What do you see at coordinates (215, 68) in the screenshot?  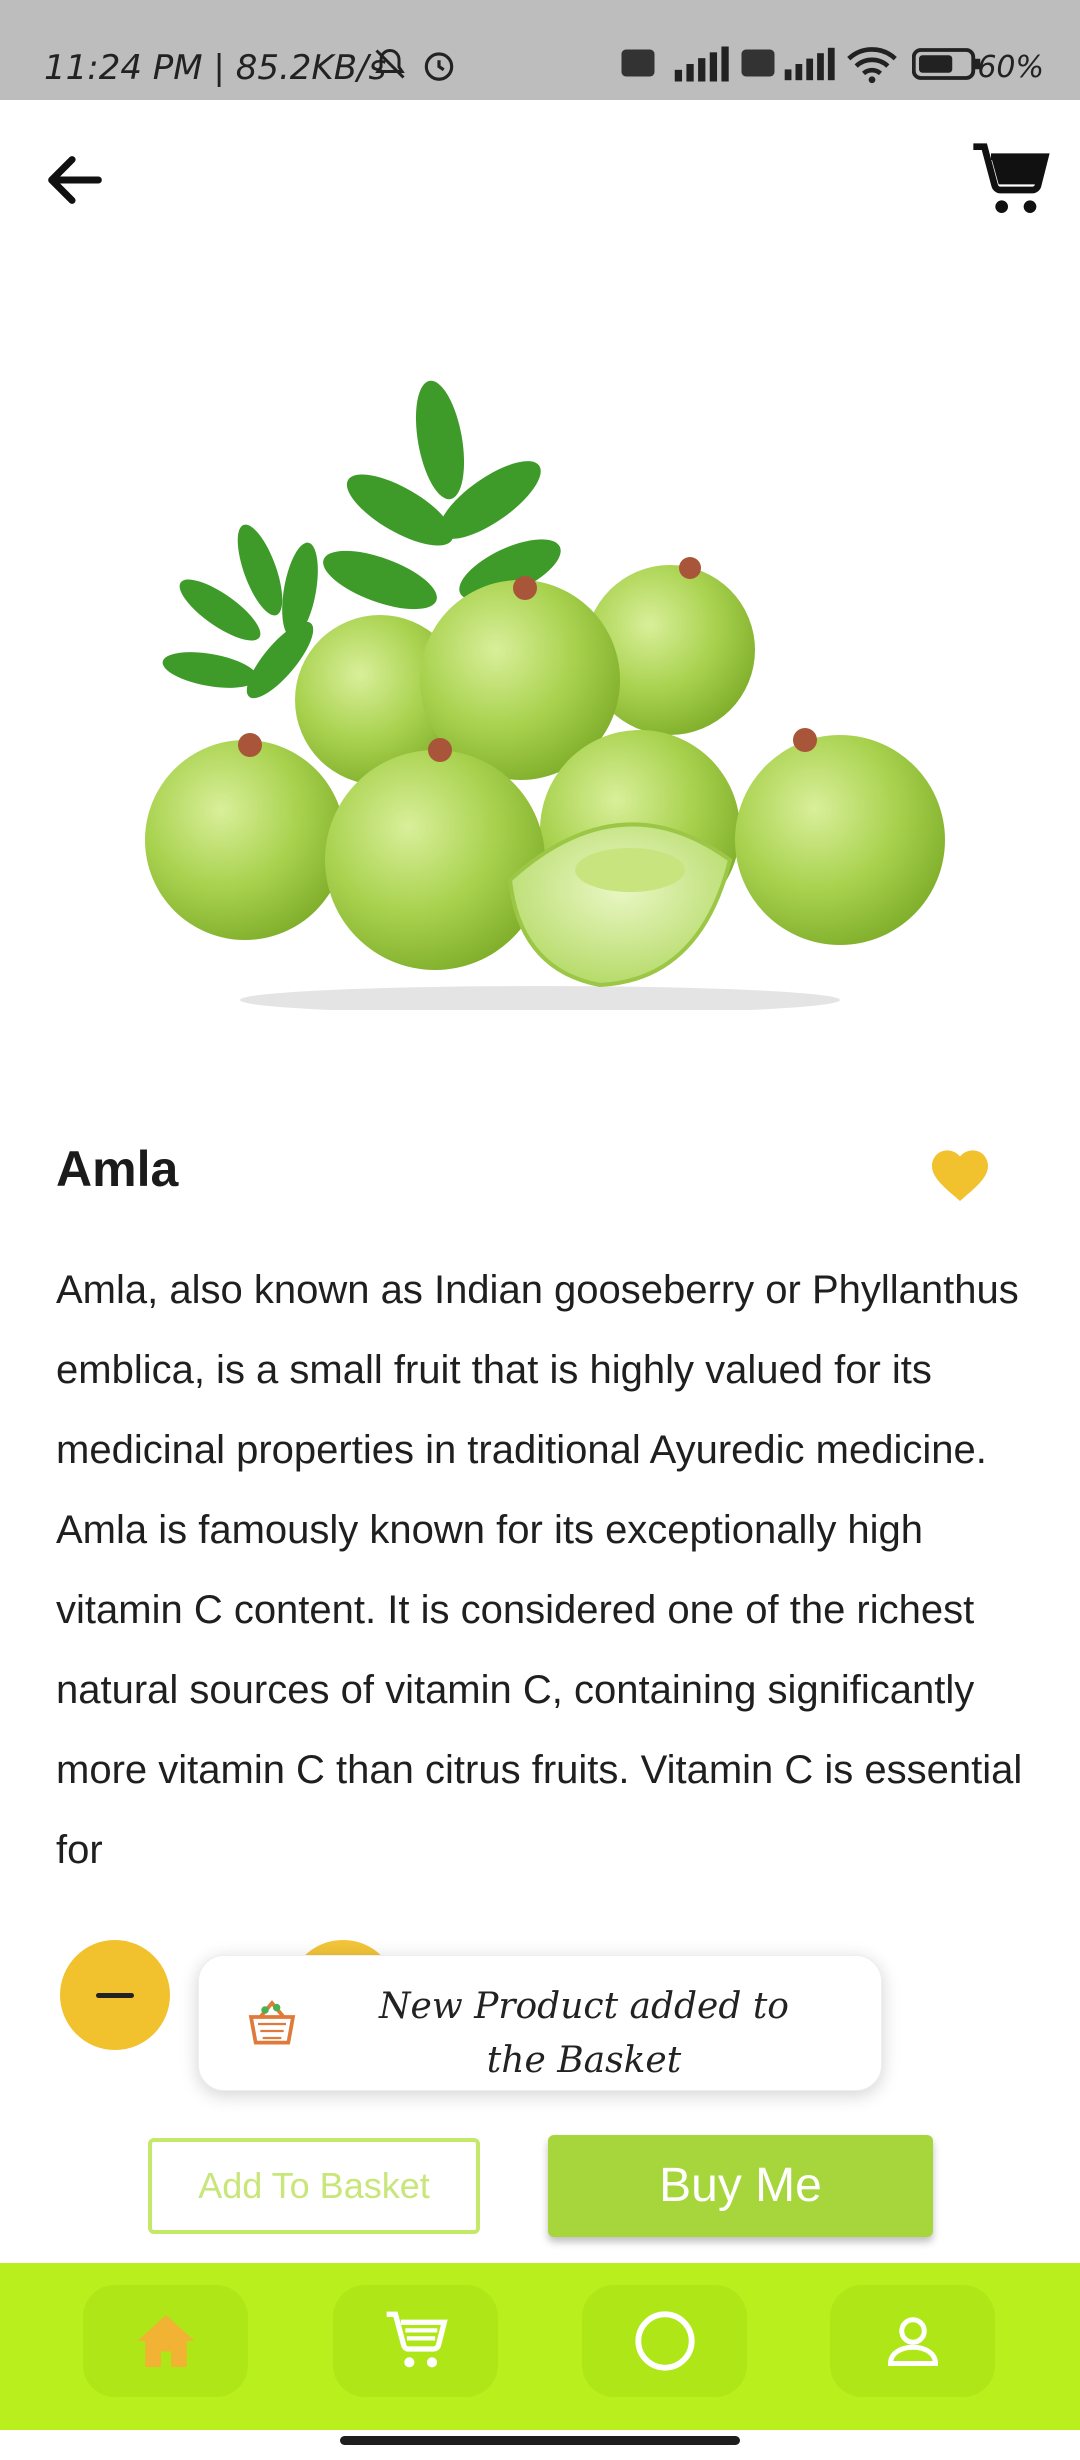 I see `status-time: 11:24 PM | 85.2KB/s` at bounding box center [215, 68].